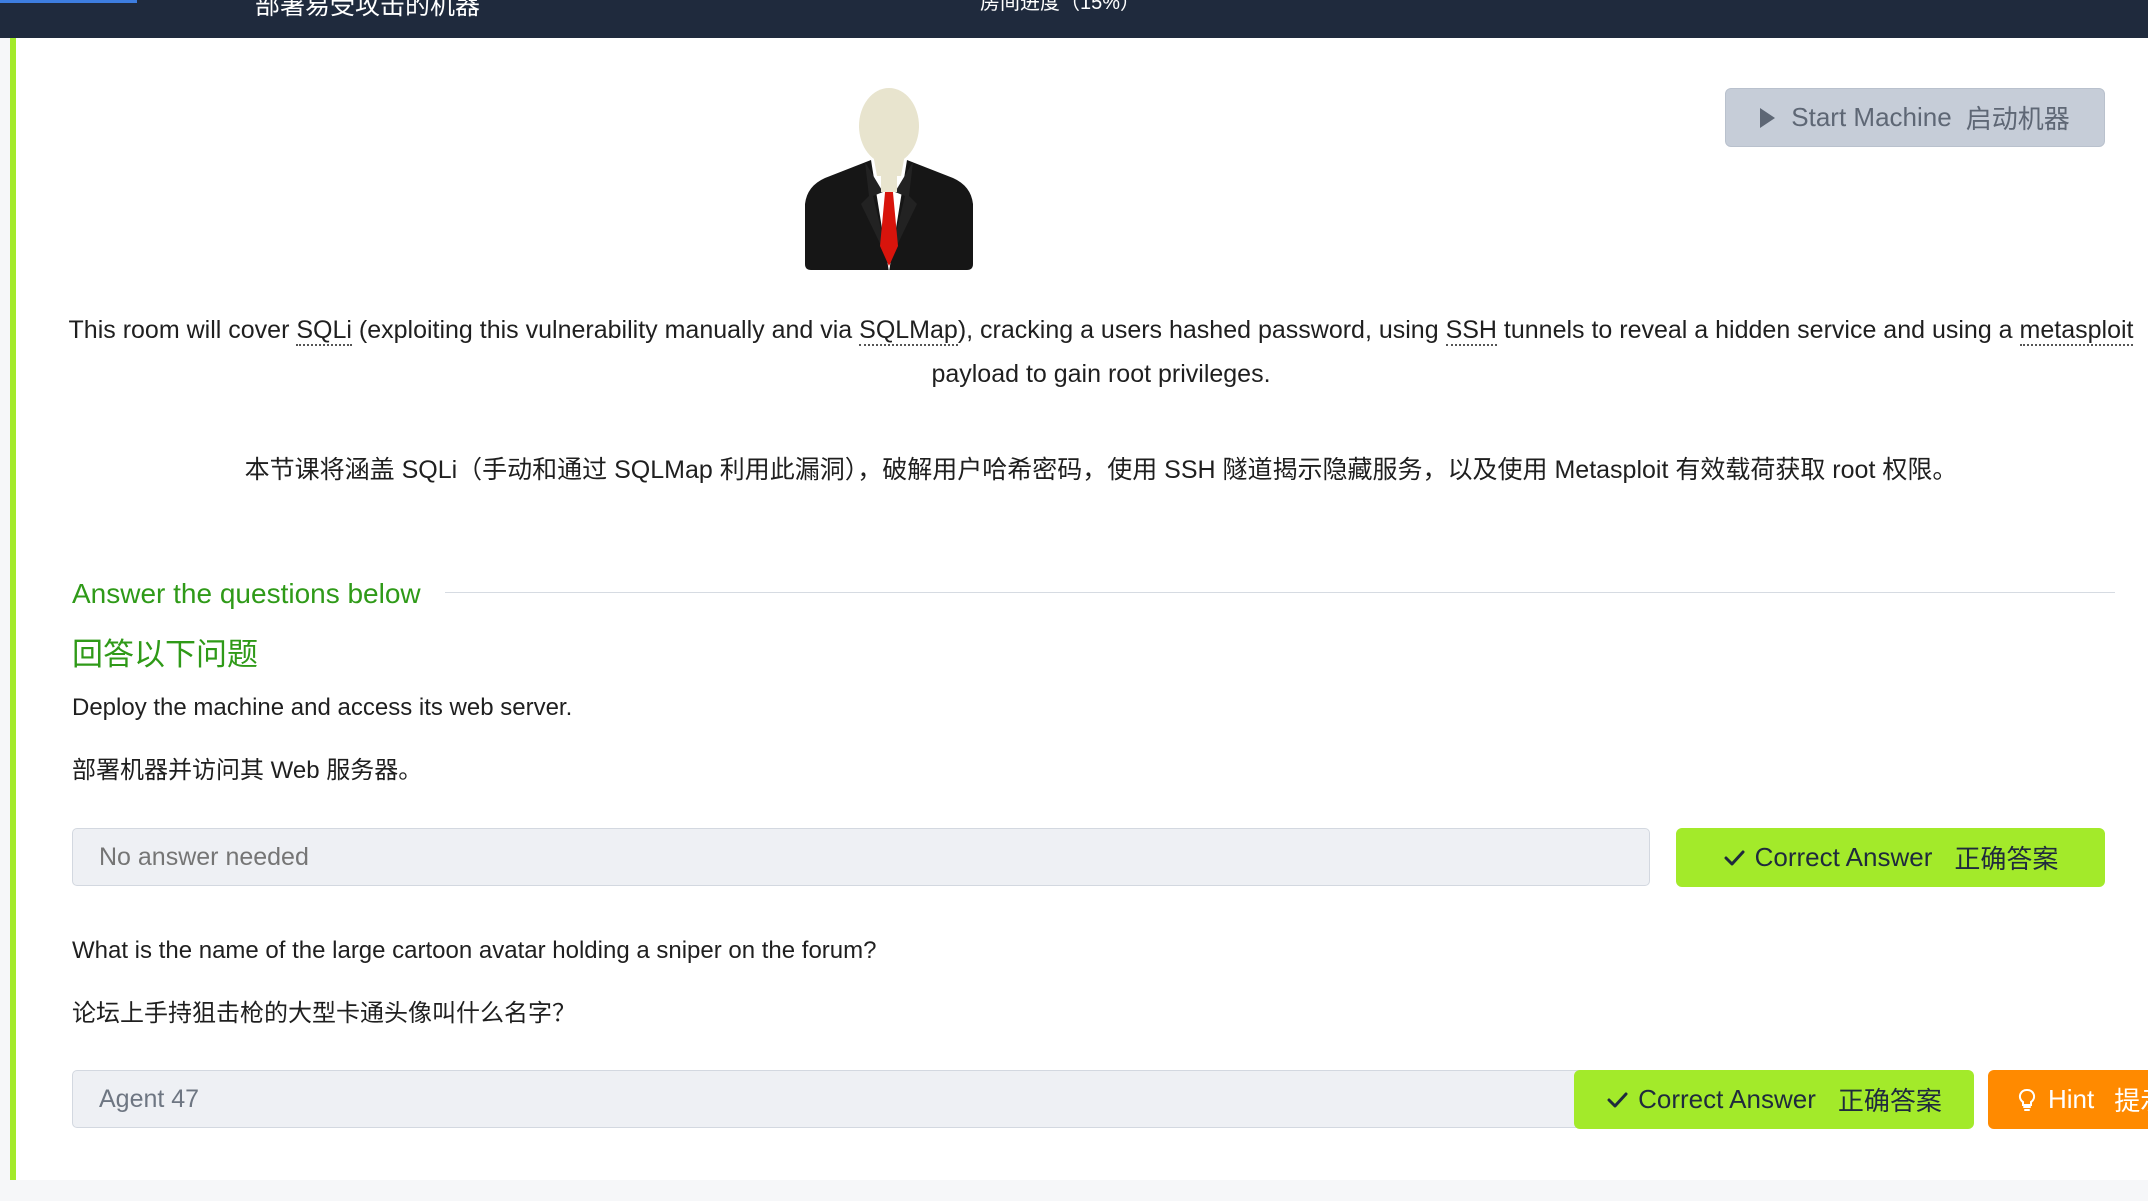 Image resolution: width=2148 pixels, height=1201 pixels. What do you see at coordinates (324, 1013) in the screenshot?
I see `question-2-text-zh: 论坛上手持狙击枪的大型卡通头像叫什么名字？` at bounding box center [324, 1013].